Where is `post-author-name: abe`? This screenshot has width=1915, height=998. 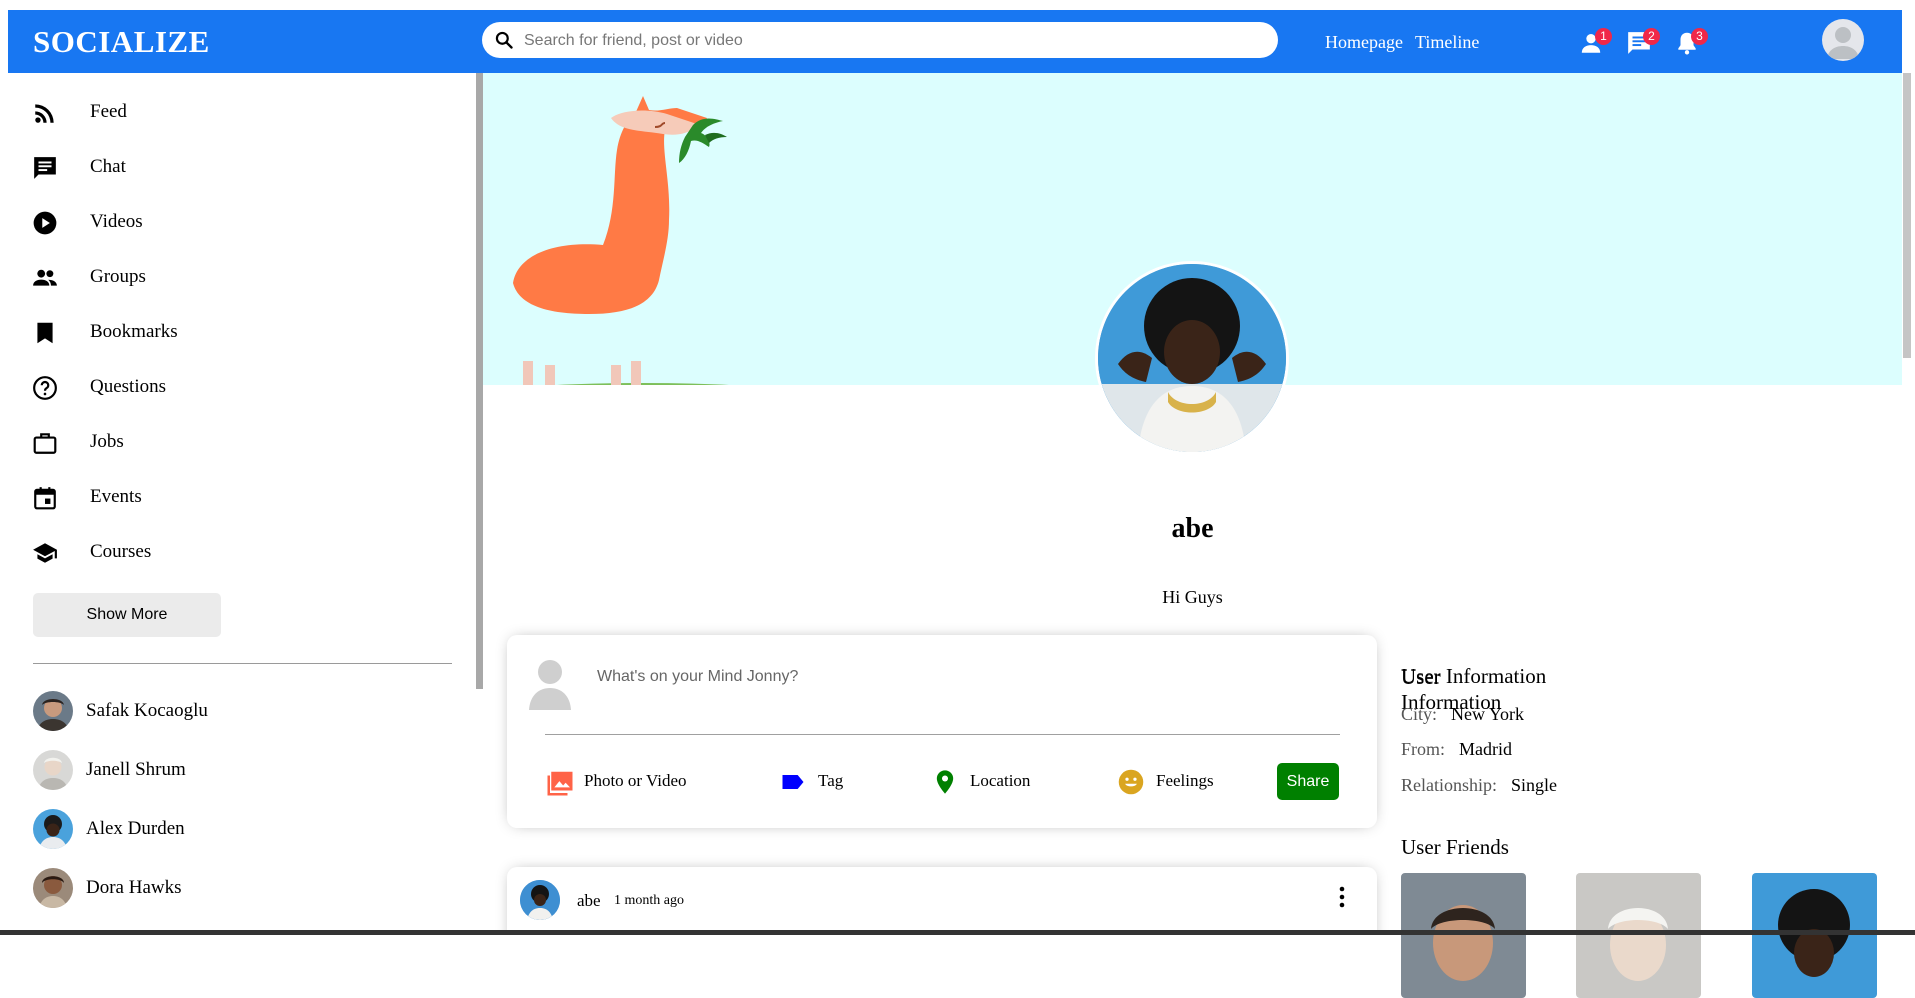
post-author-name: abe is located at coordinates (589, 901).